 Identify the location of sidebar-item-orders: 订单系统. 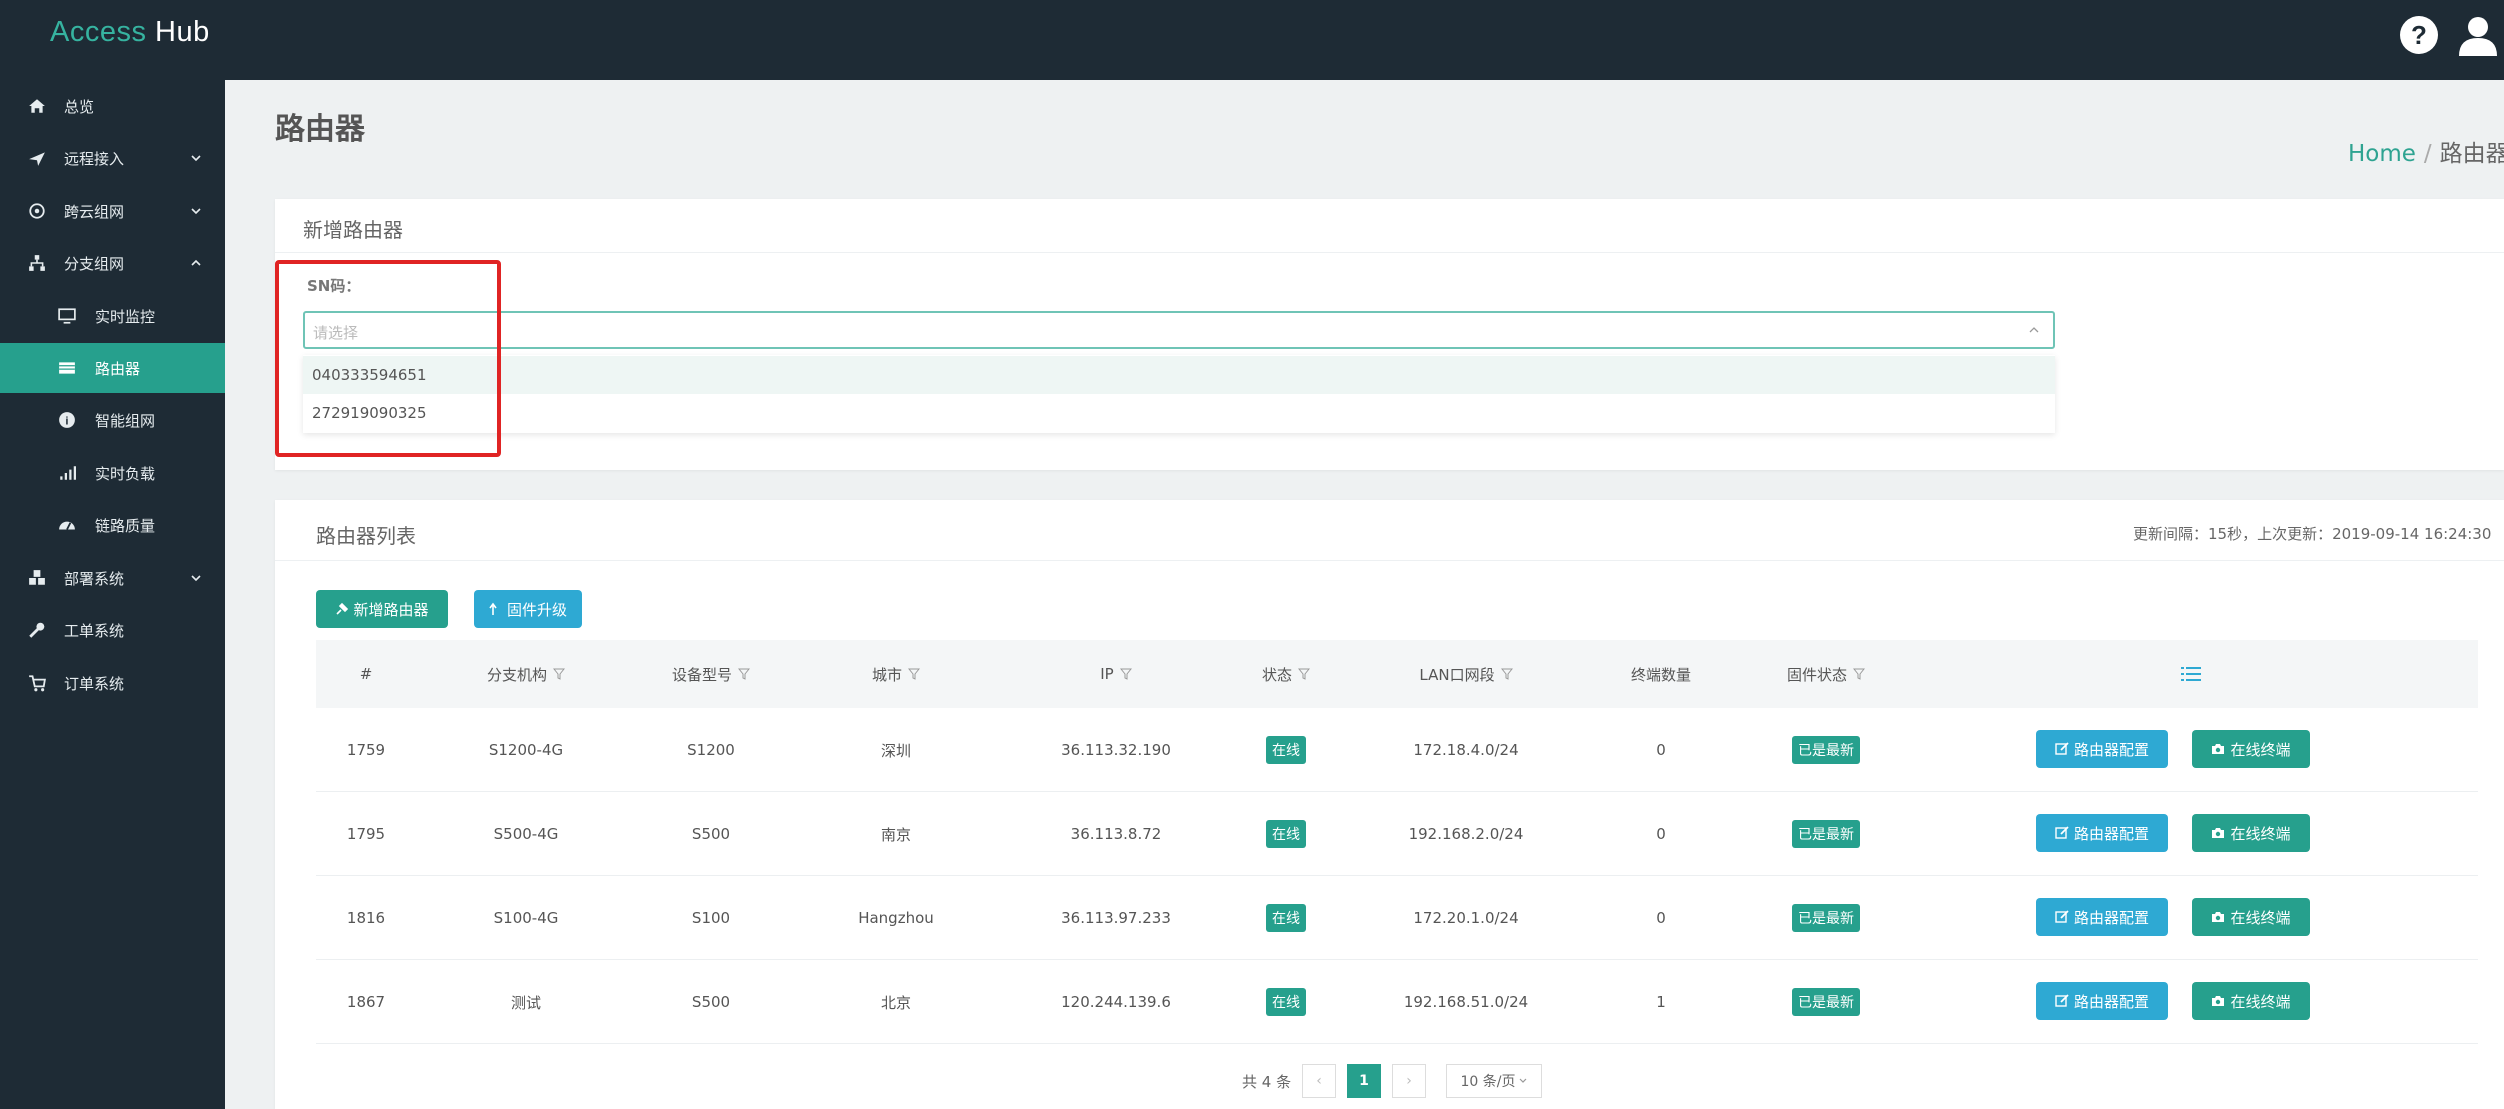
(112, 683).